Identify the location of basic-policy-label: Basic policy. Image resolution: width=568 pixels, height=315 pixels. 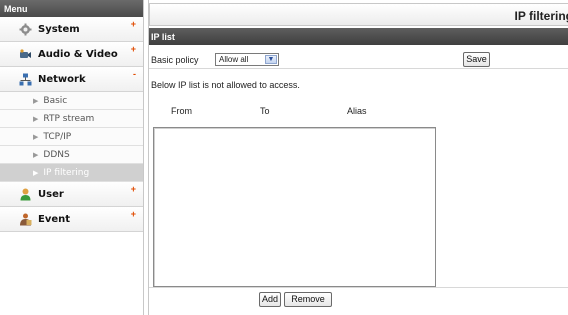
(175, 60).